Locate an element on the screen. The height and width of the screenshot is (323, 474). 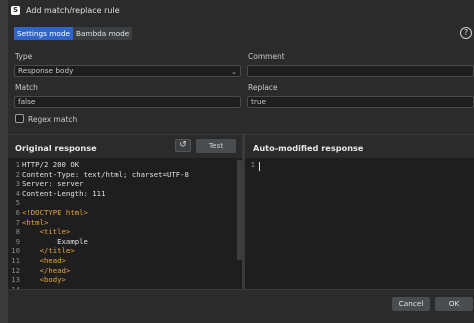
app-icon: S is located at coordinates (15, 10).